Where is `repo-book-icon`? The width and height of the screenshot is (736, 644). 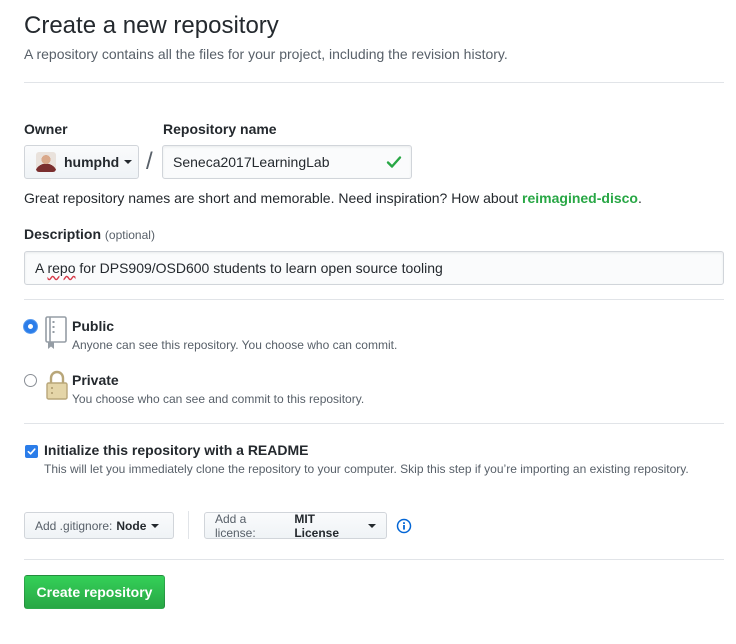 repo-book-icon is located at coordinates (56, 332).